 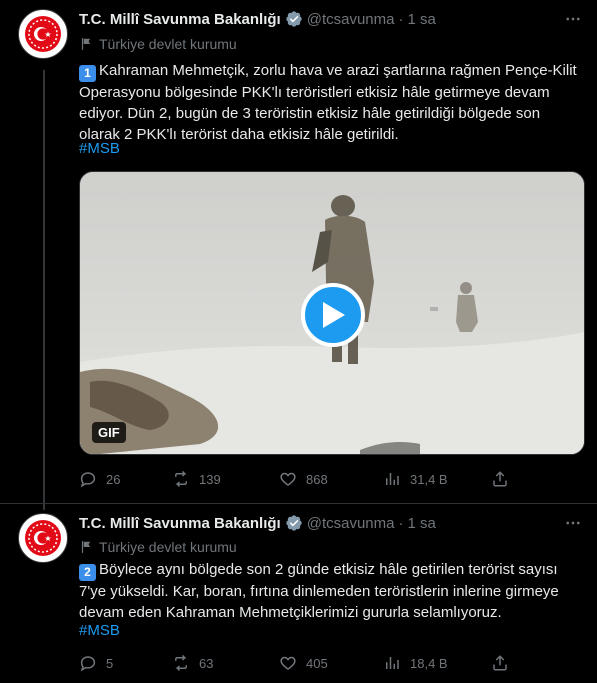 What do you see at coordinates (125, 663) in the screenshot?
I see `reply-button: 5` at bounding box center [125, 663].